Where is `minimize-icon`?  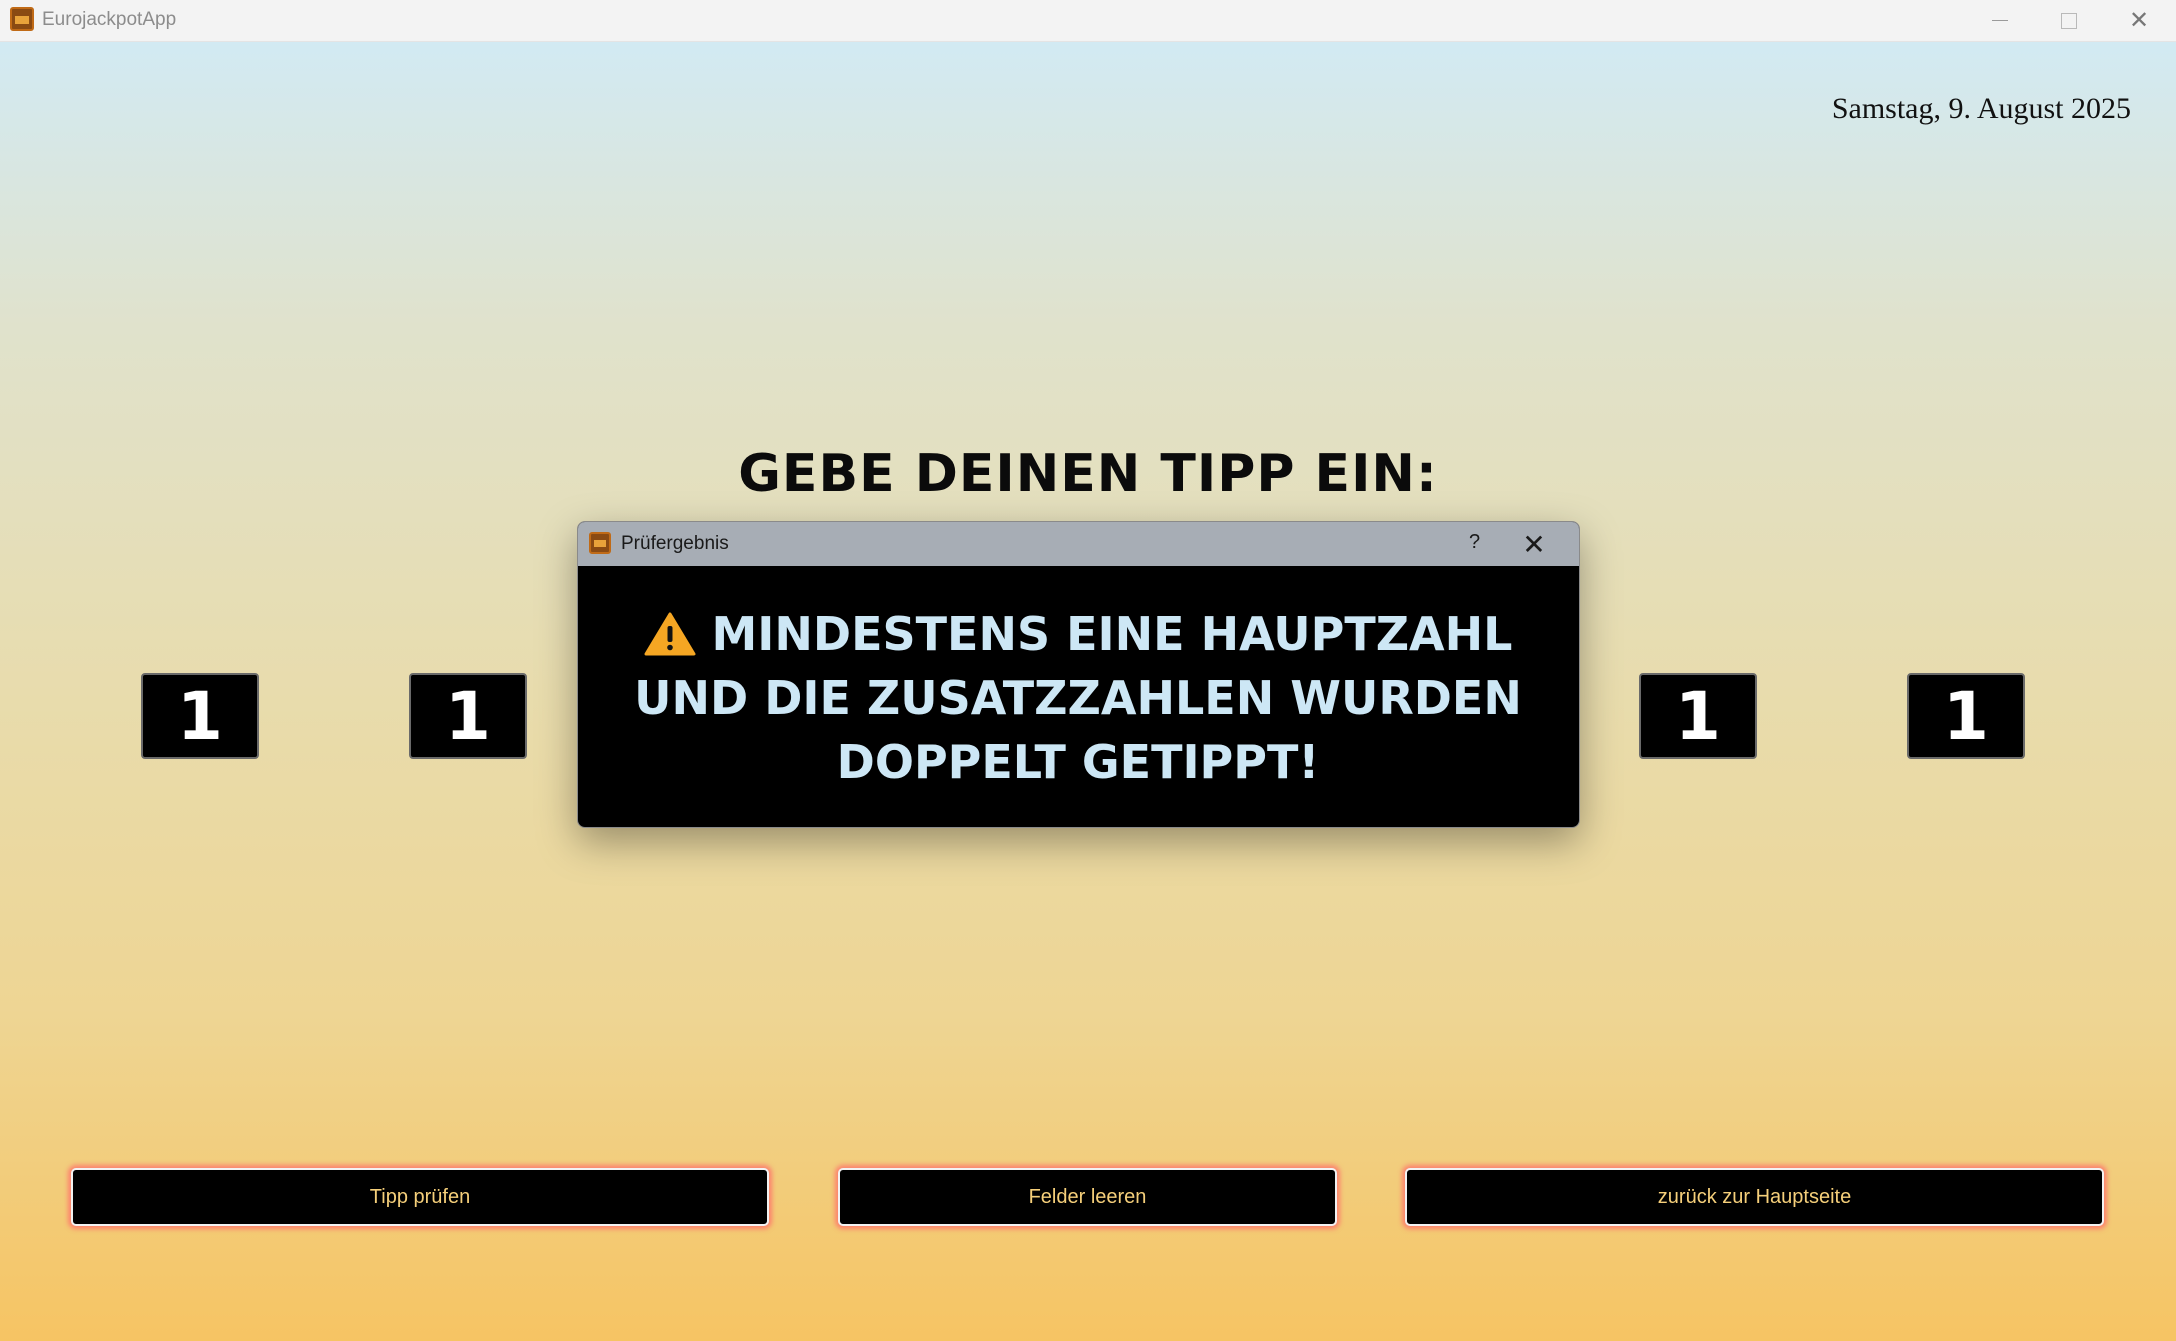
minimize-icon is located at coordinates (2000, 20).